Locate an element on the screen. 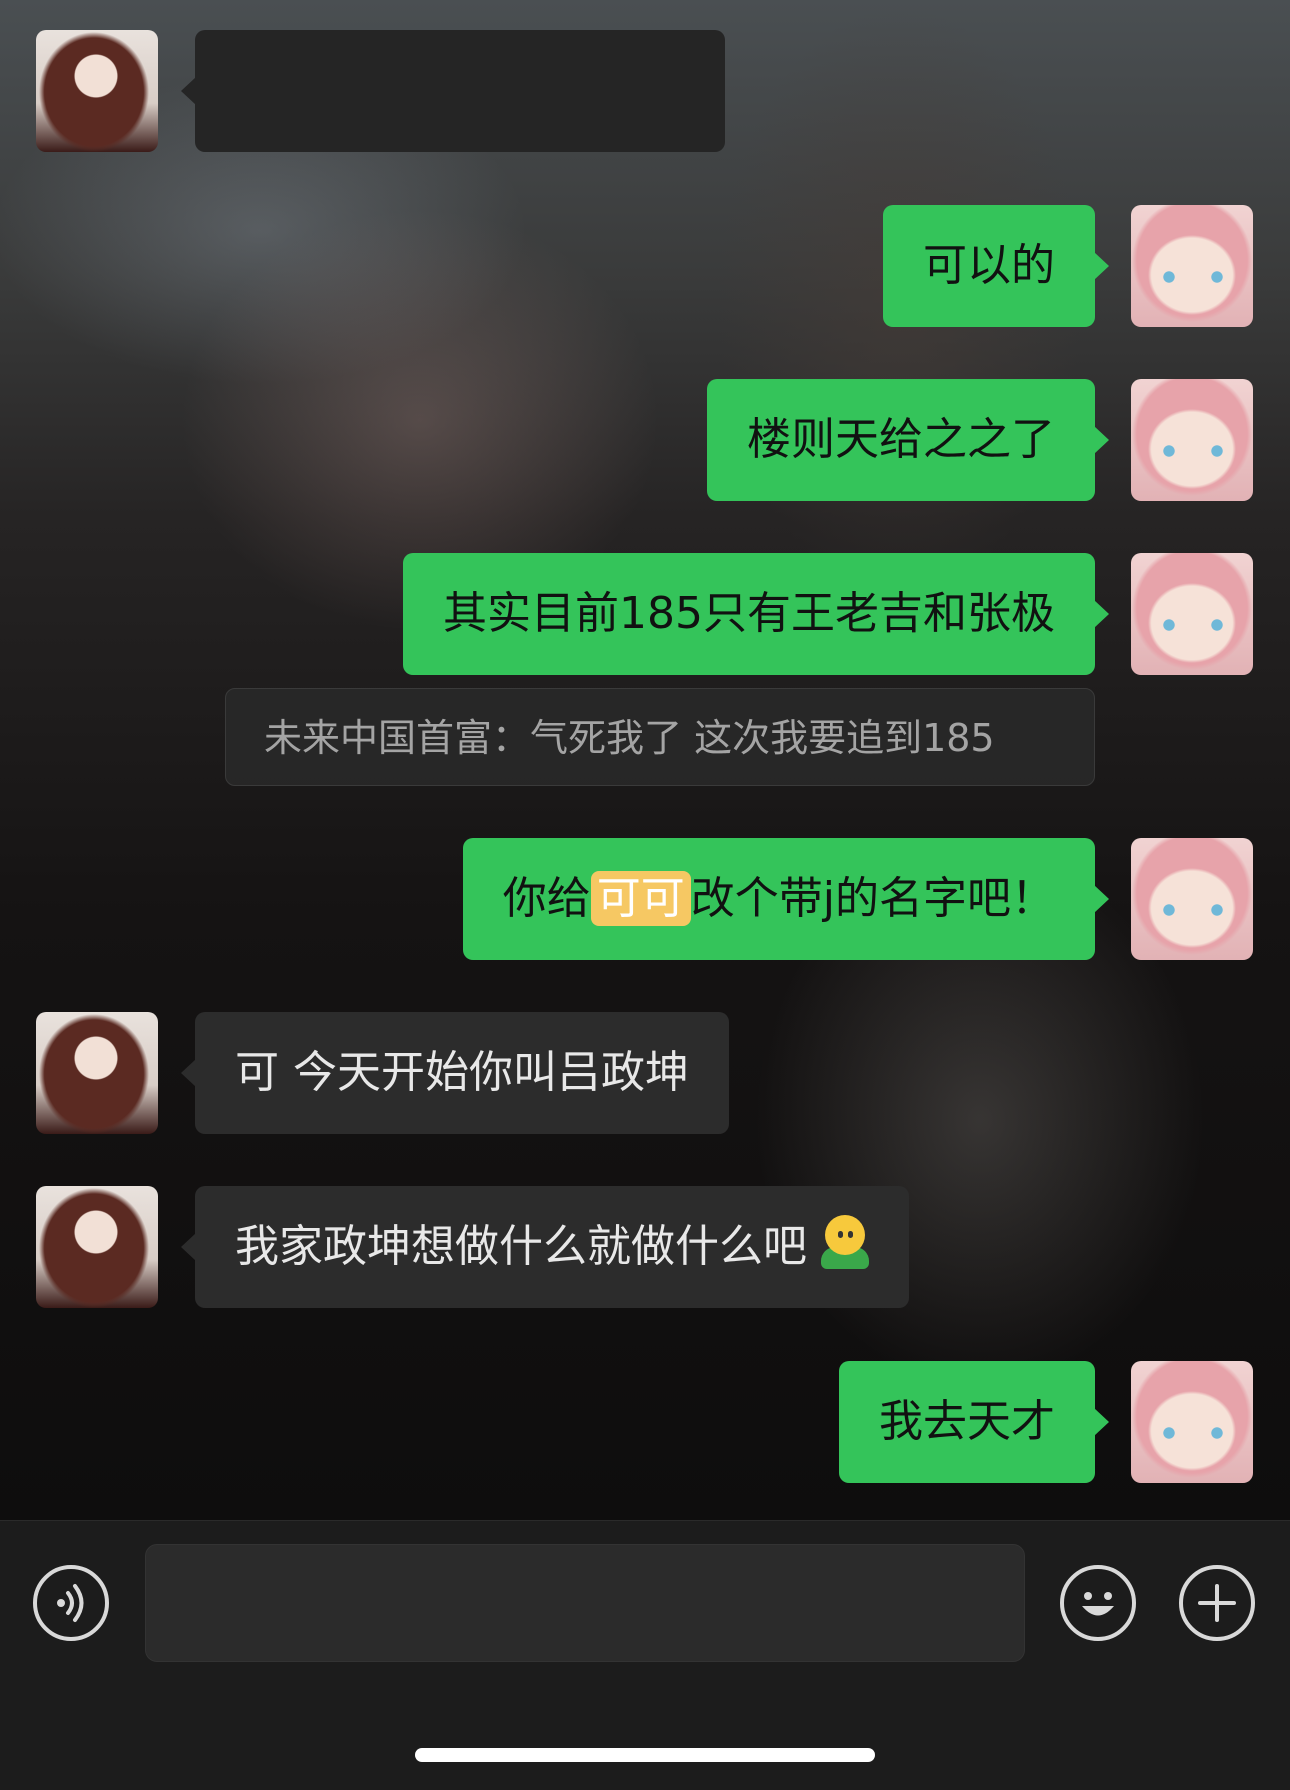  emoji-button is located at coordinates (1098, 1603).